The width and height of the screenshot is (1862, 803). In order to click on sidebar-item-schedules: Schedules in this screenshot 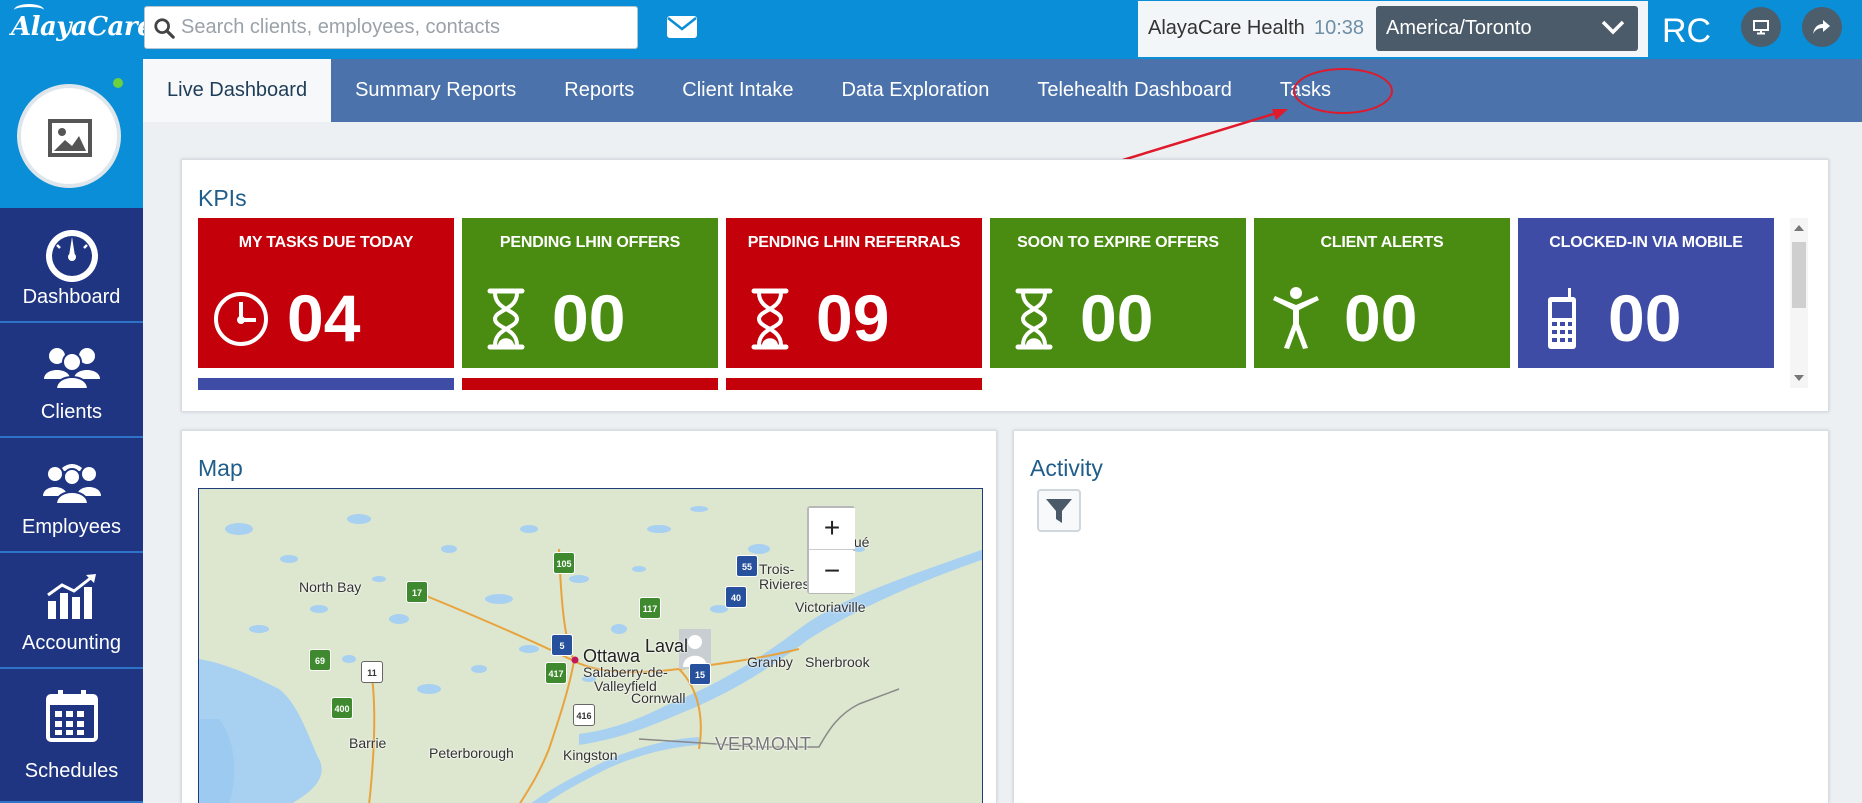, I will do `click(71, 737)`.